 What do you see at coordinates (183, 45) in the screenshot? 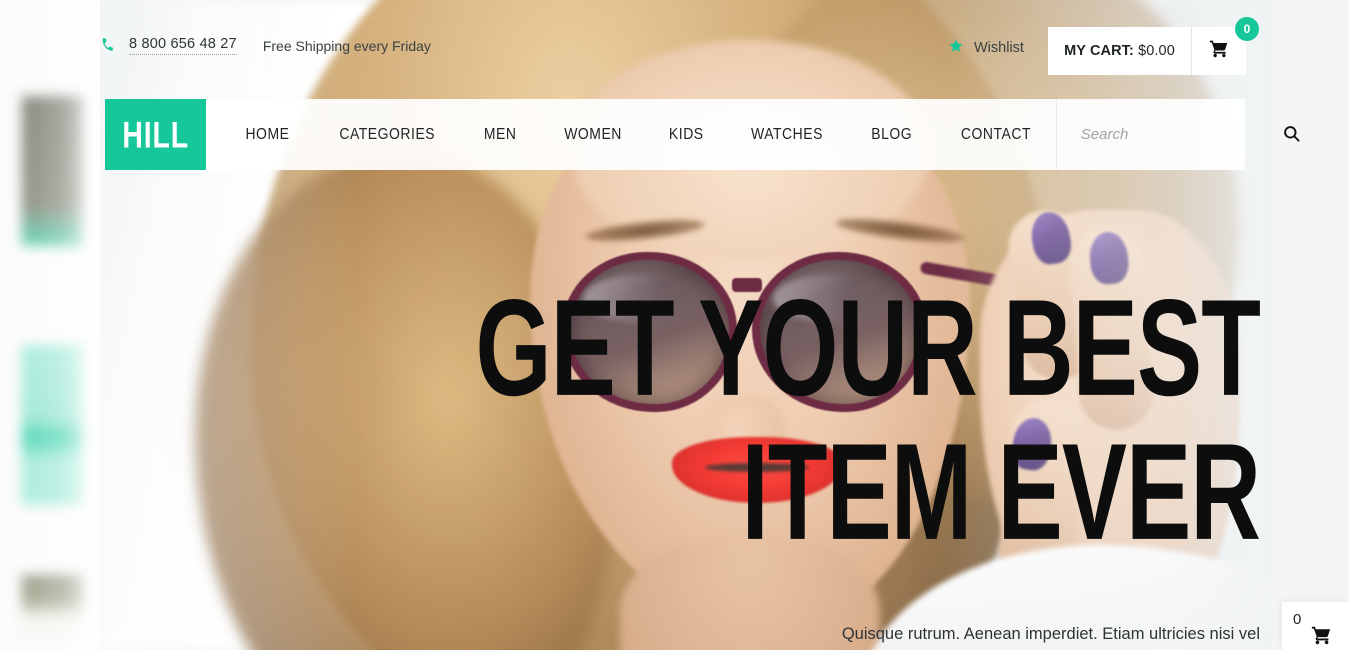
I see `phone-number: 8 800 656 48 27` at bounding box center [183, 45].